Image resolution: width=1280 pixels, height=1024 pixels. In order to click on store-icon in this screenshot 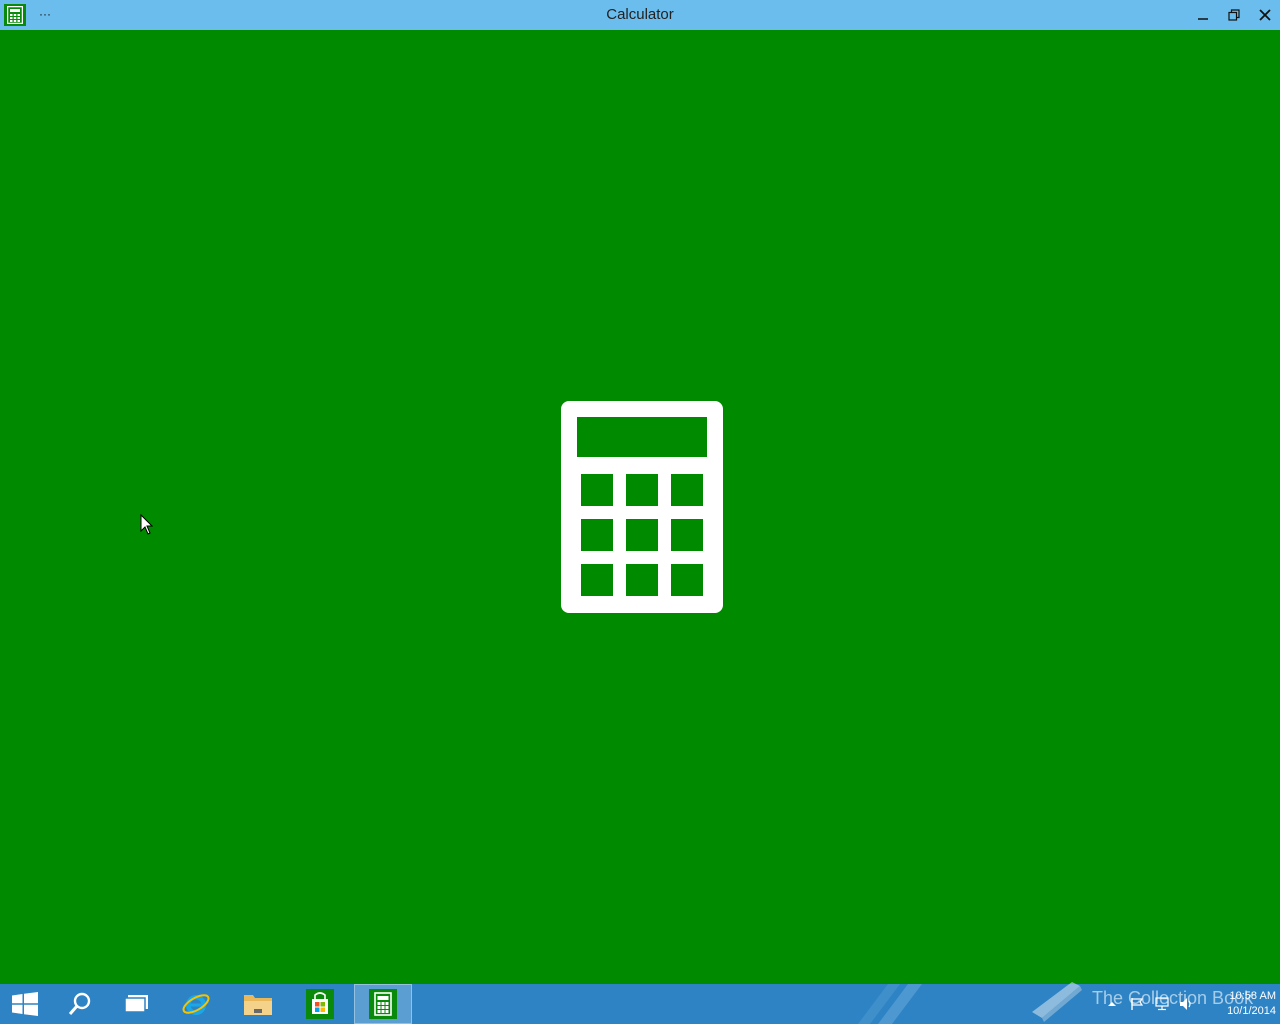, I will do `click(320, 1004)`.